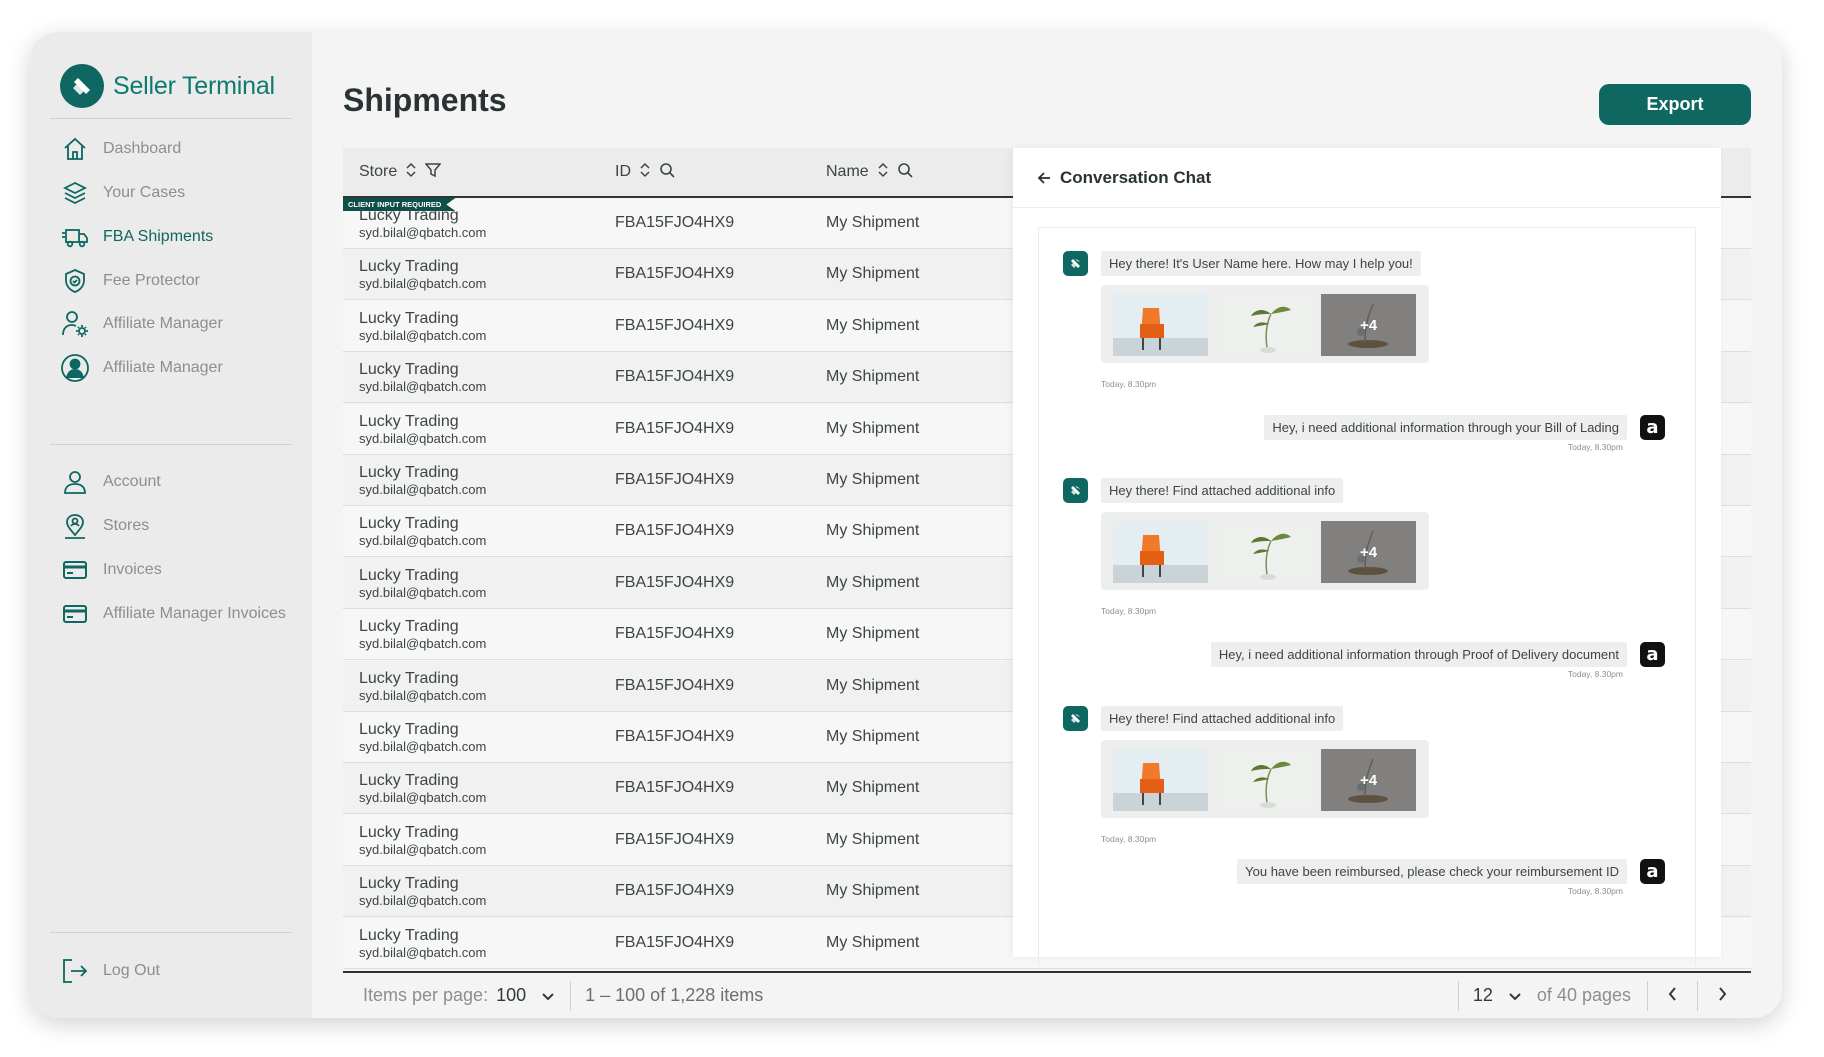 The height and width of the screenshot is (1057, 1824). What do you see at coordinates (158, 236) in the screenshot?
I see `sidebar-item-label: FBA Shipments` at bounding box center [158, 236].